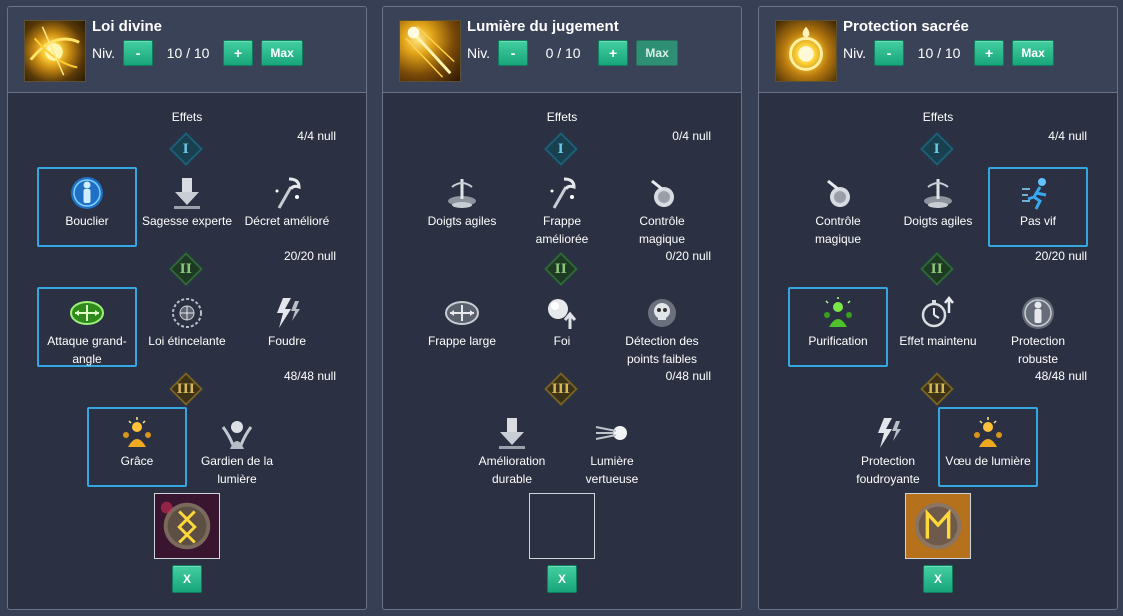 The image size is (1123, 616). Describe the element at coordinates (938, 341) in the screenshot. I see `effect-label: Effet maintenu` at that location.